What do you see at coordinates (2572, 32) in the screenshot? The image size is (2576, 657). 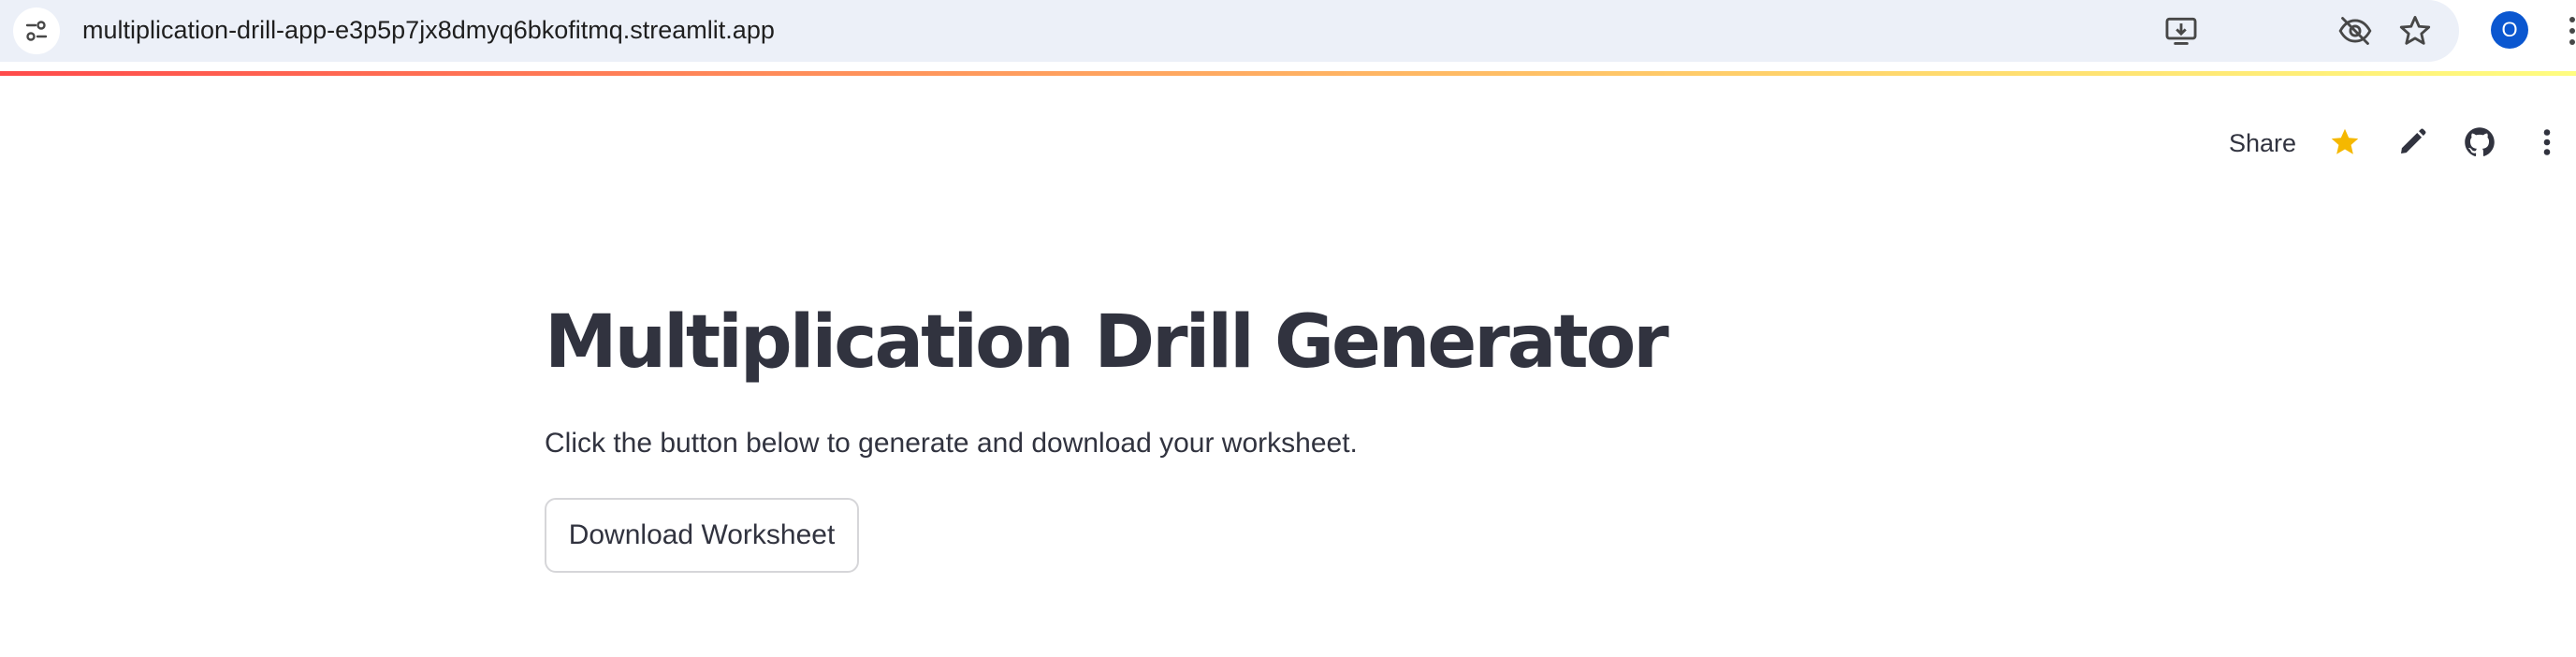 I see `kebab-menu-icon` at bounding box center [2572, 32].